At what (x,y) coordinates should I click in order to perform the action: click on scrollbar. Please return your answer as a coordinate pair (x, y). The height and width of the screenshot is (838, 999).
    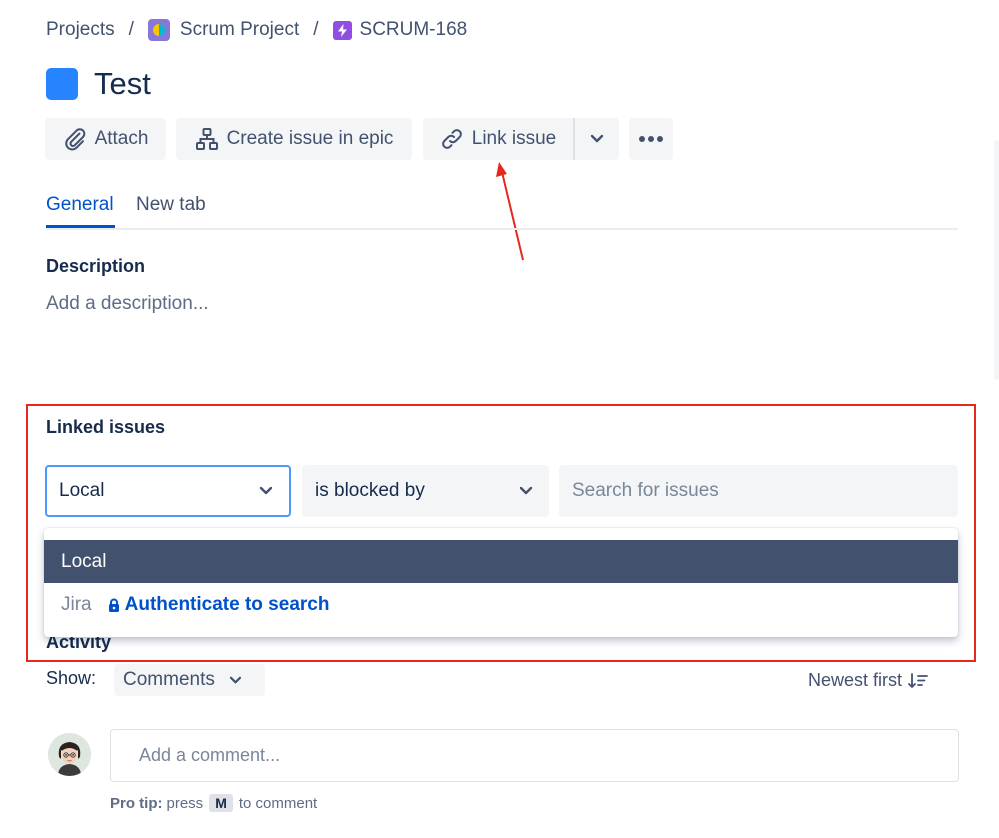
    Looking at the image, I should click on (996, 260).